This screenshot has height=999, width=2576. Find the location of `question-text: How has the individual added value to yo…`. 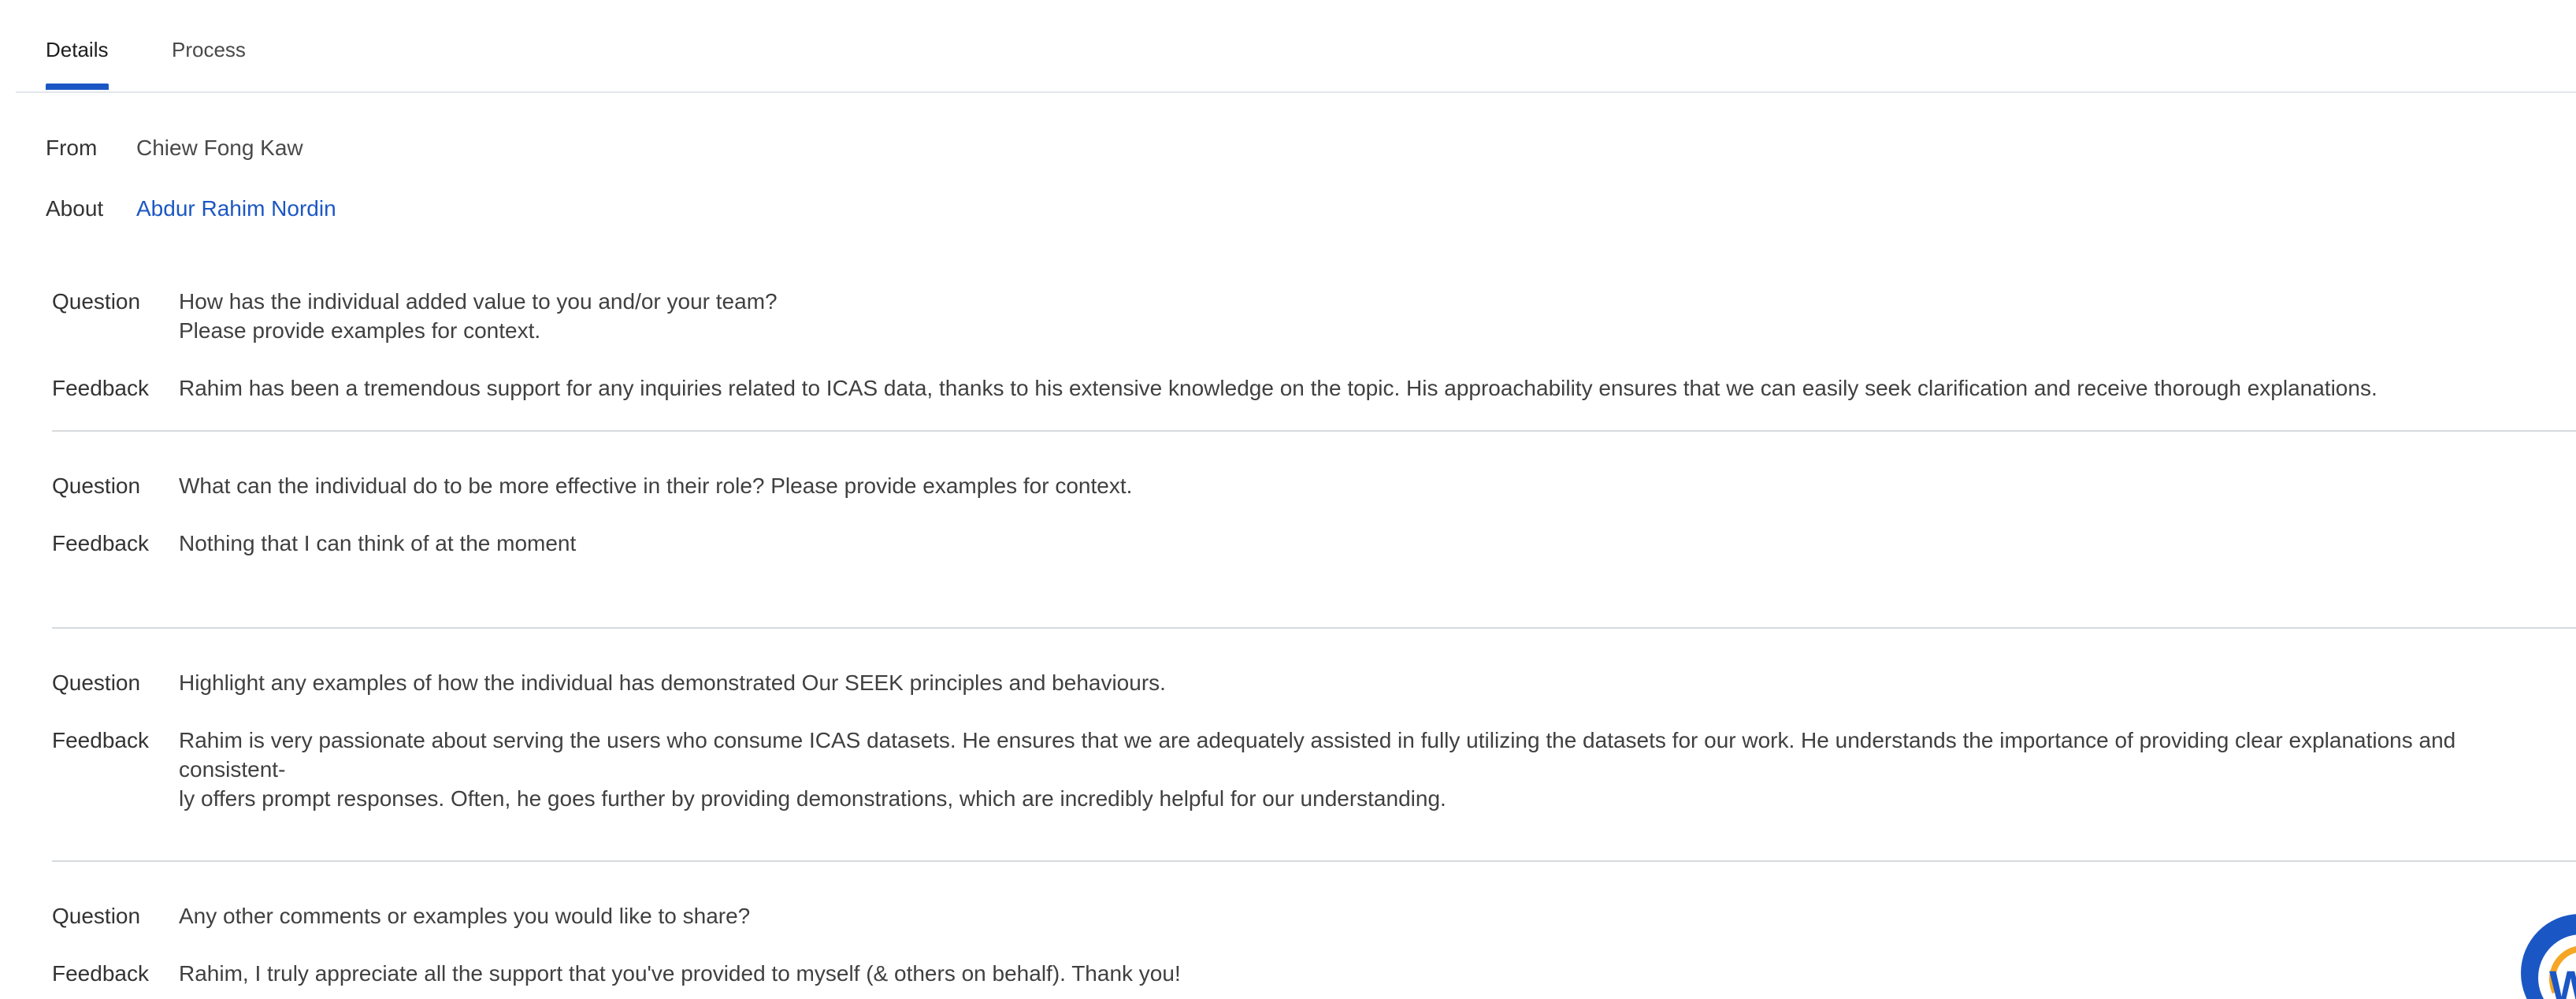

question-text: How has the individual added value to yo… is located at coordinates (478, 316).